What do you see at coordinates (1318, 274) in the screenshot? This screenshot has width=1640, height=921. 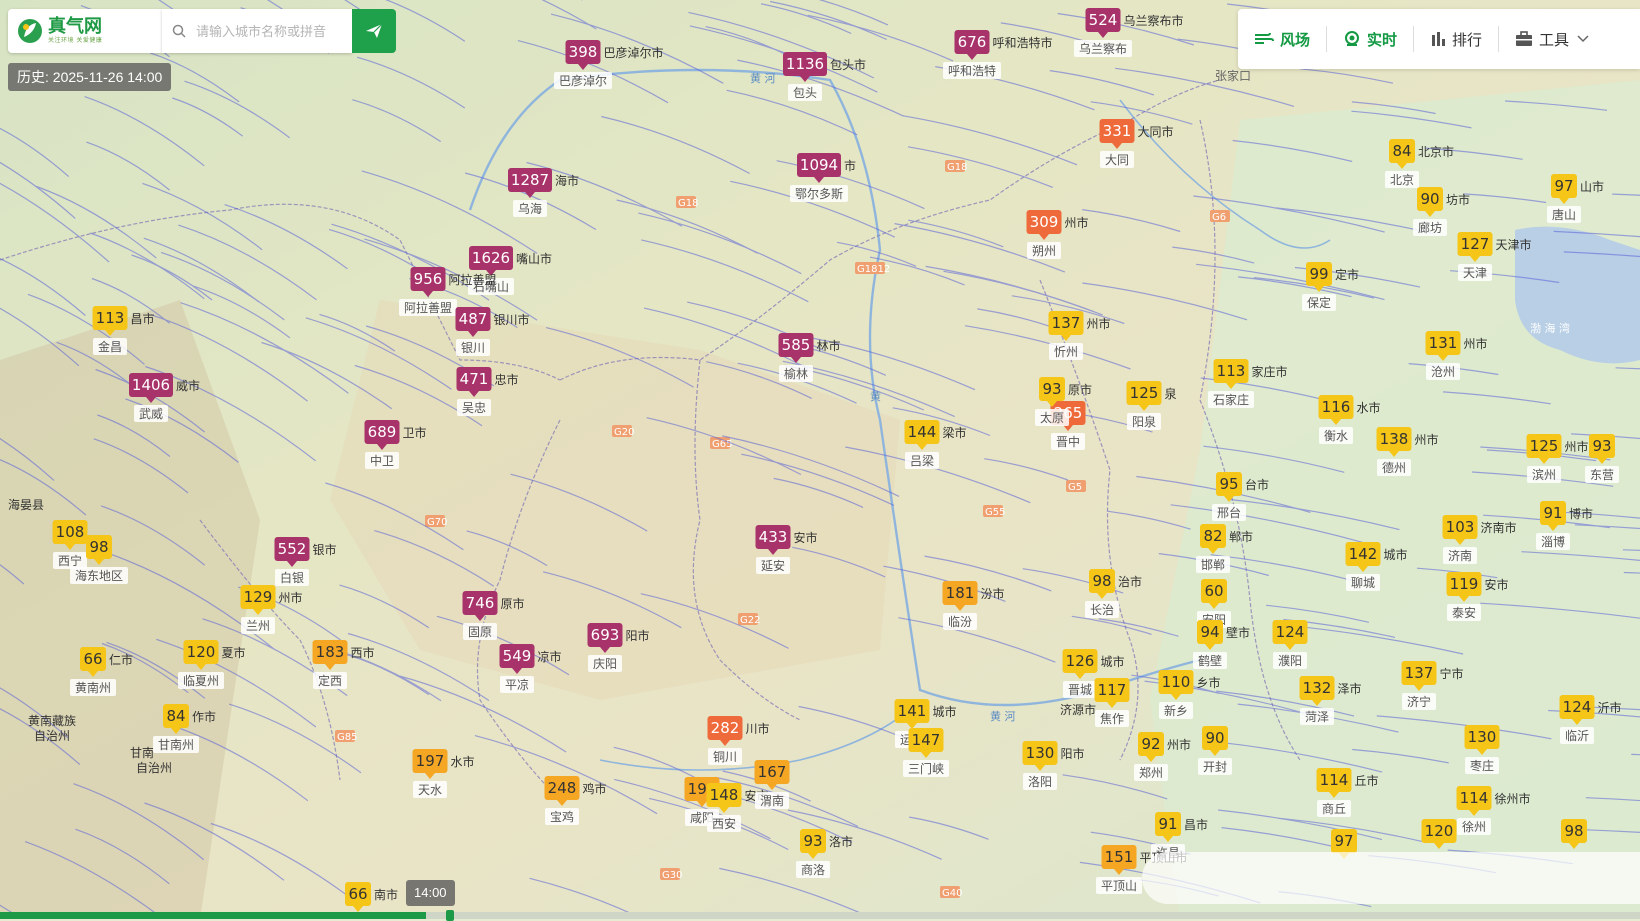 I see `aqi-value: 99` at bounding box center [1318, 274].